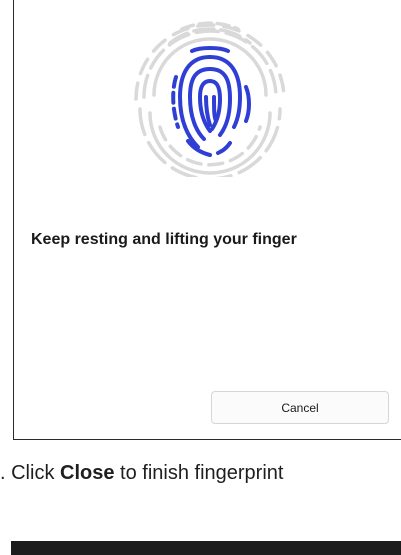  Describe the element at coordinates (300, 407) in the screenshot. I see `cancel-button: Cancel` at that location.